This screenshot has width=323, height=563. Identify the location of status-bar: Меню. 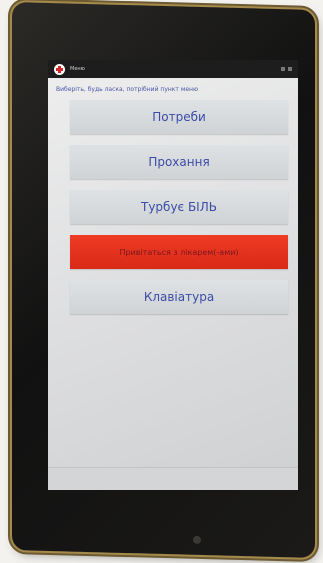
(173, 69).